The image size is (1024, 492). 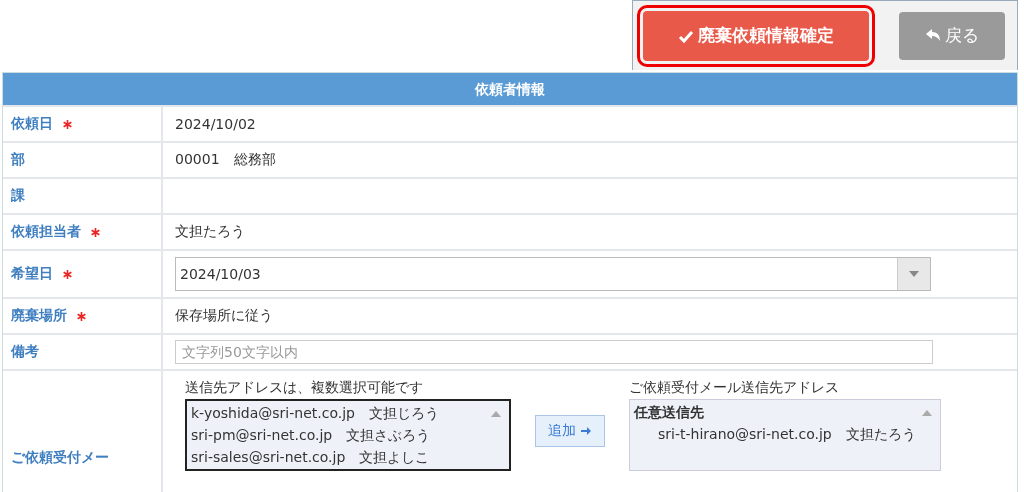 What do you see at coordinates (914, 274) in the screenshot?
I see `caret-icon` at bounding box center [914, 274].